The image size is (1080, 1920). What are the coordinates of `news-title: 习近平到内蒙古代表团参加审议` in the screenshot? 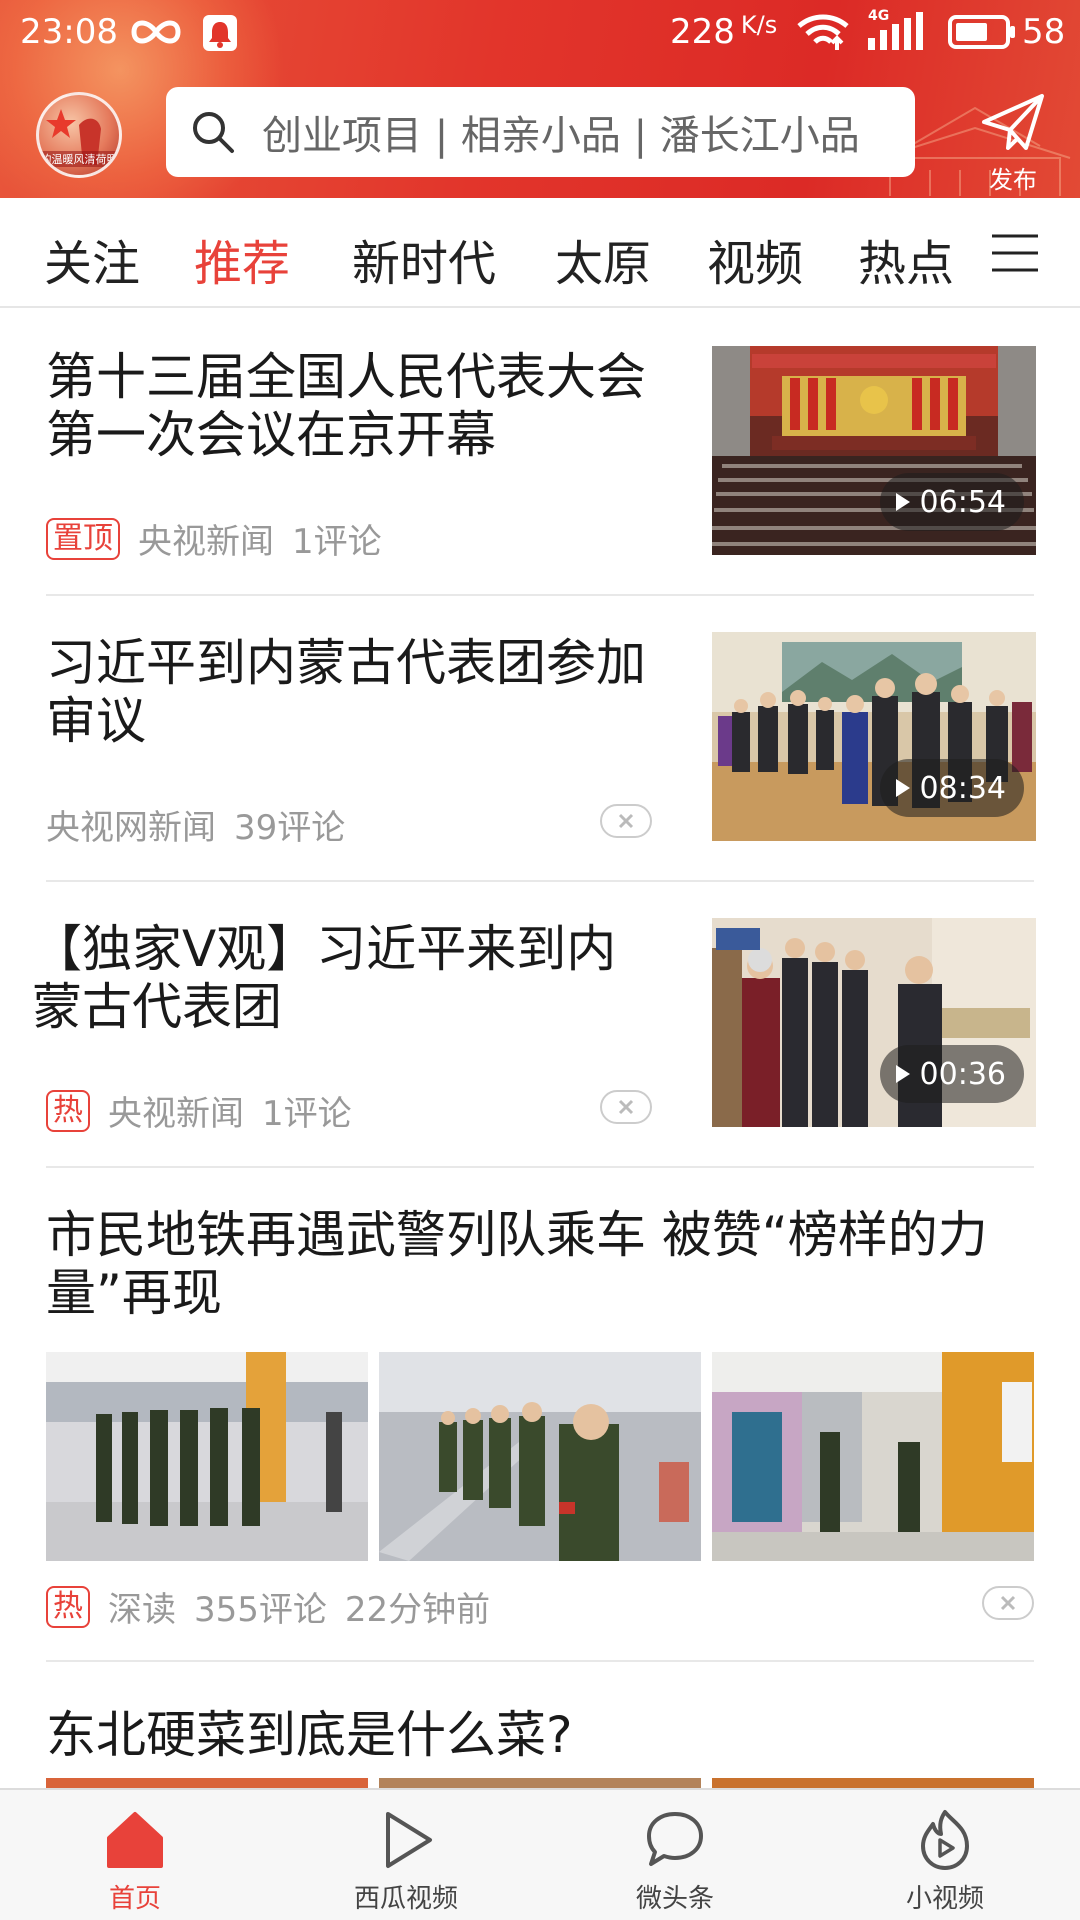 It's located at (351, 692).